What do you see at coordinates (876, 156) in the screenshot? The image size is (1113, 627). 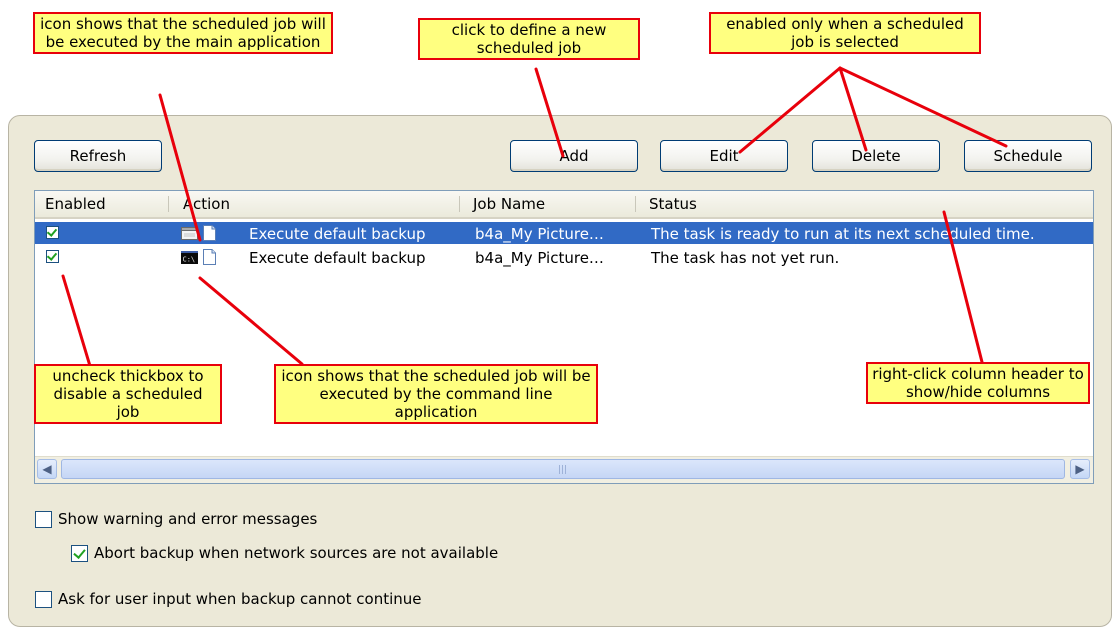 I see `delete-button: Delete` at bounding box center [876, 156].